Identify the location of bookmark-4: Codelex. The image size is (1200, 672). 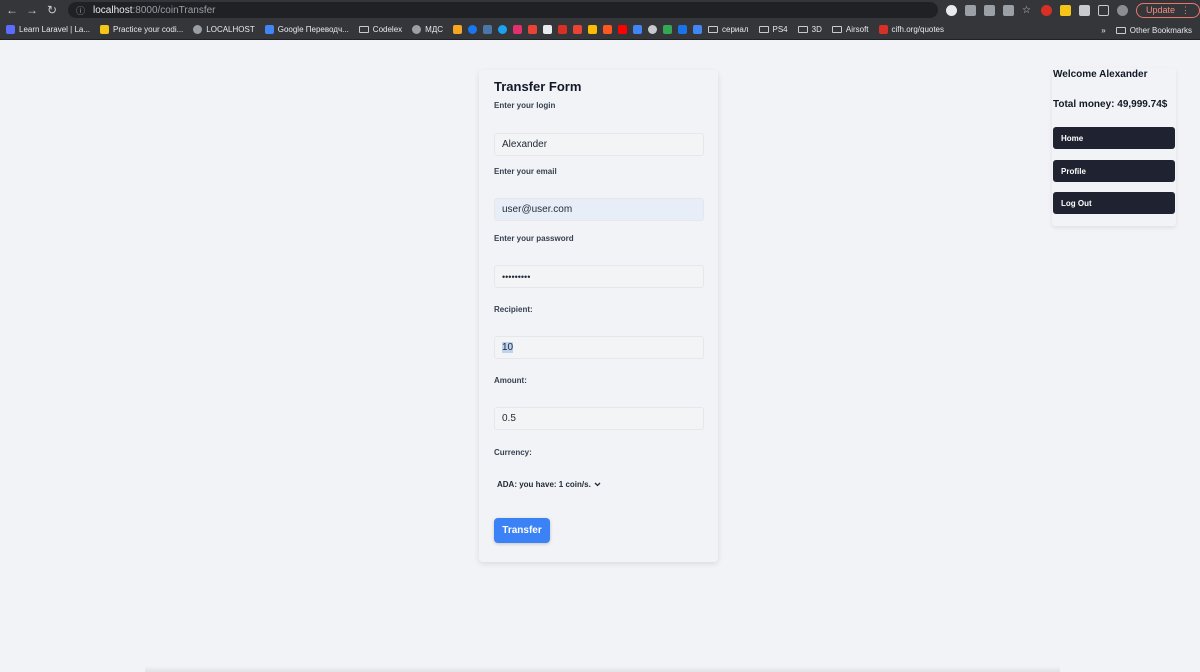
(380, 29).